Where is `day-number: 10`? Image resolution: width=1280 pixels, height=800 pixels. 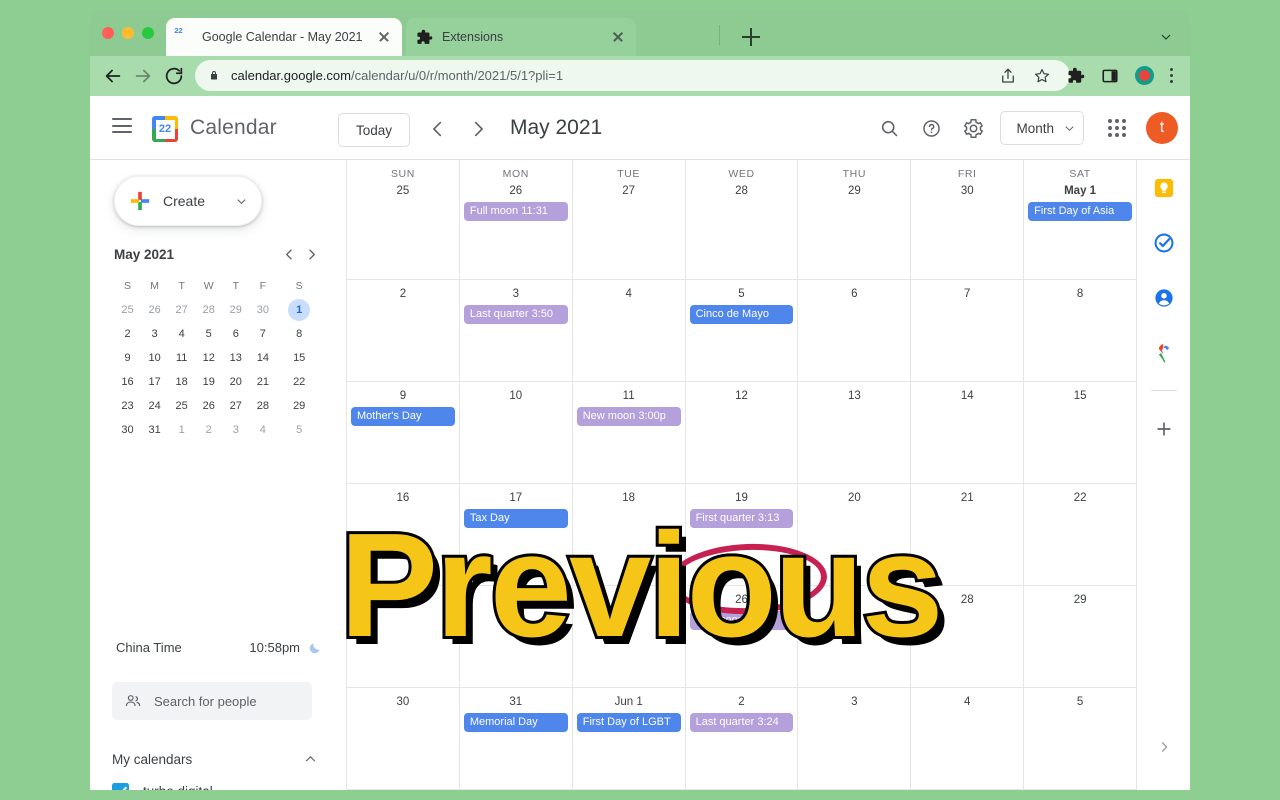 day-number: 10 is located at coordinates (516, 393).